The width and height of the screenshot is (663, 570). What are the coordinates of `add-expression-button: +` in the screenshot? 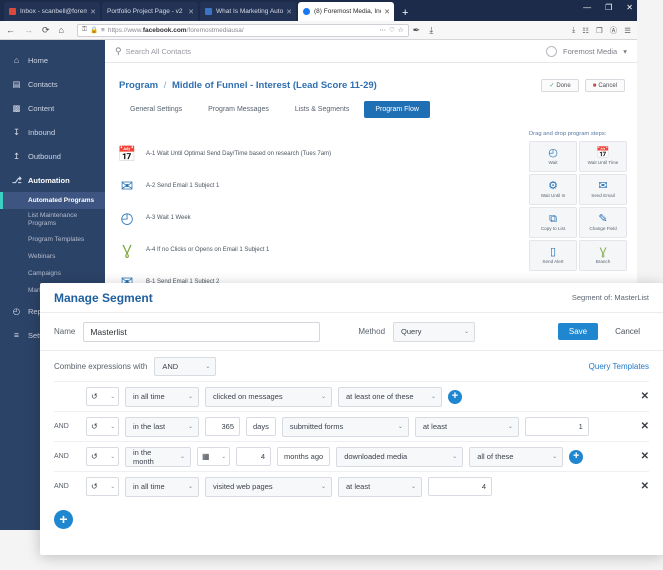 It's located at (63, 519).